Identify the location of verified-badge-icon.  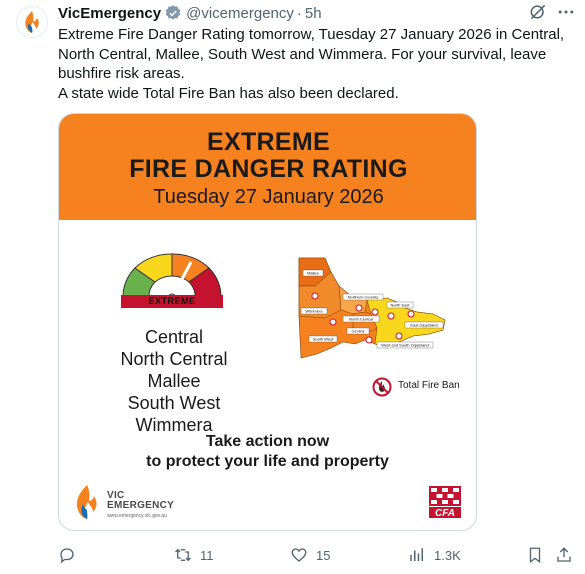
(173, 13).